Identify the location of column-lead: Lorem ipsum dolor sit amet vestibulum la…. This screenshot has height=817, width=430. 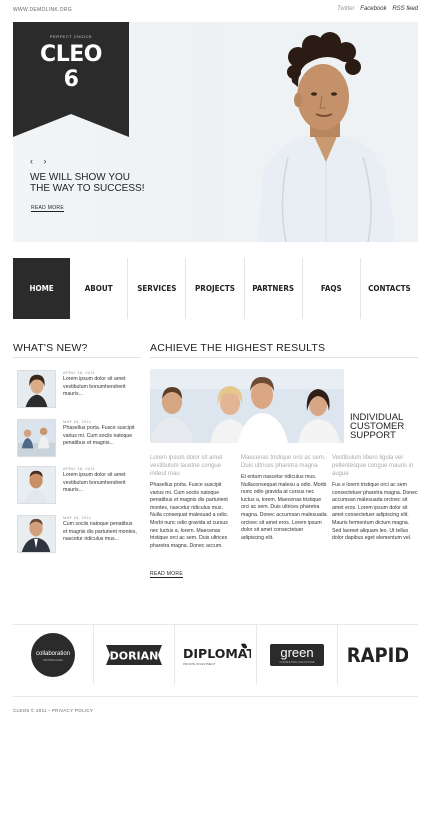
(186, 466).